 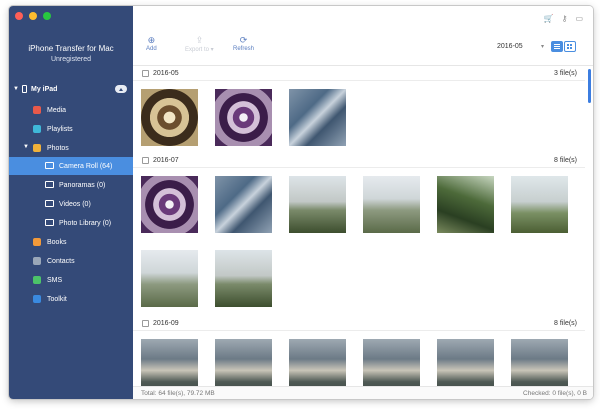 What do you see at coordinates (55, 280) in the screenshot?
I see `sidebar-item-label: SMS` at bounding box center [55, 280].